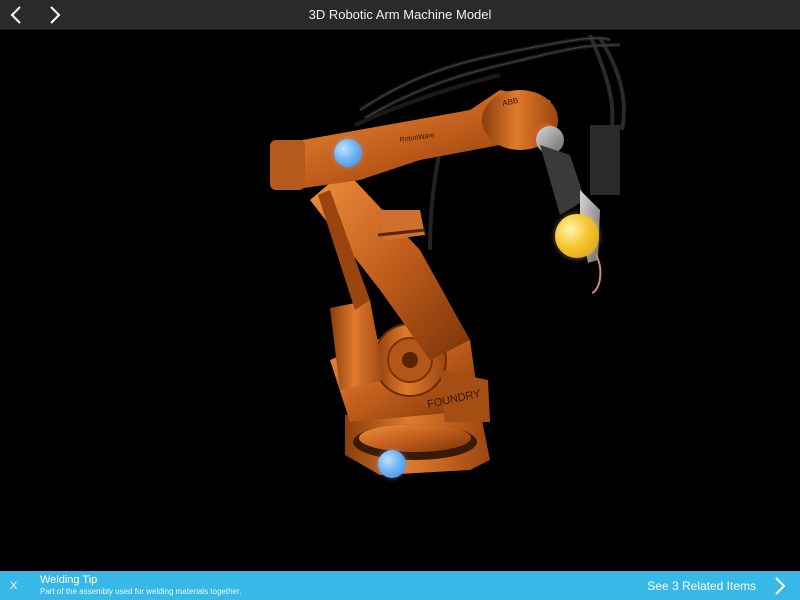 The height and width of the screenshot is (600, 800). What do you see at coordinates (577, 236) in the screenshot?
I see `welding-tip-hotspot` at bounding box center [577, 236].